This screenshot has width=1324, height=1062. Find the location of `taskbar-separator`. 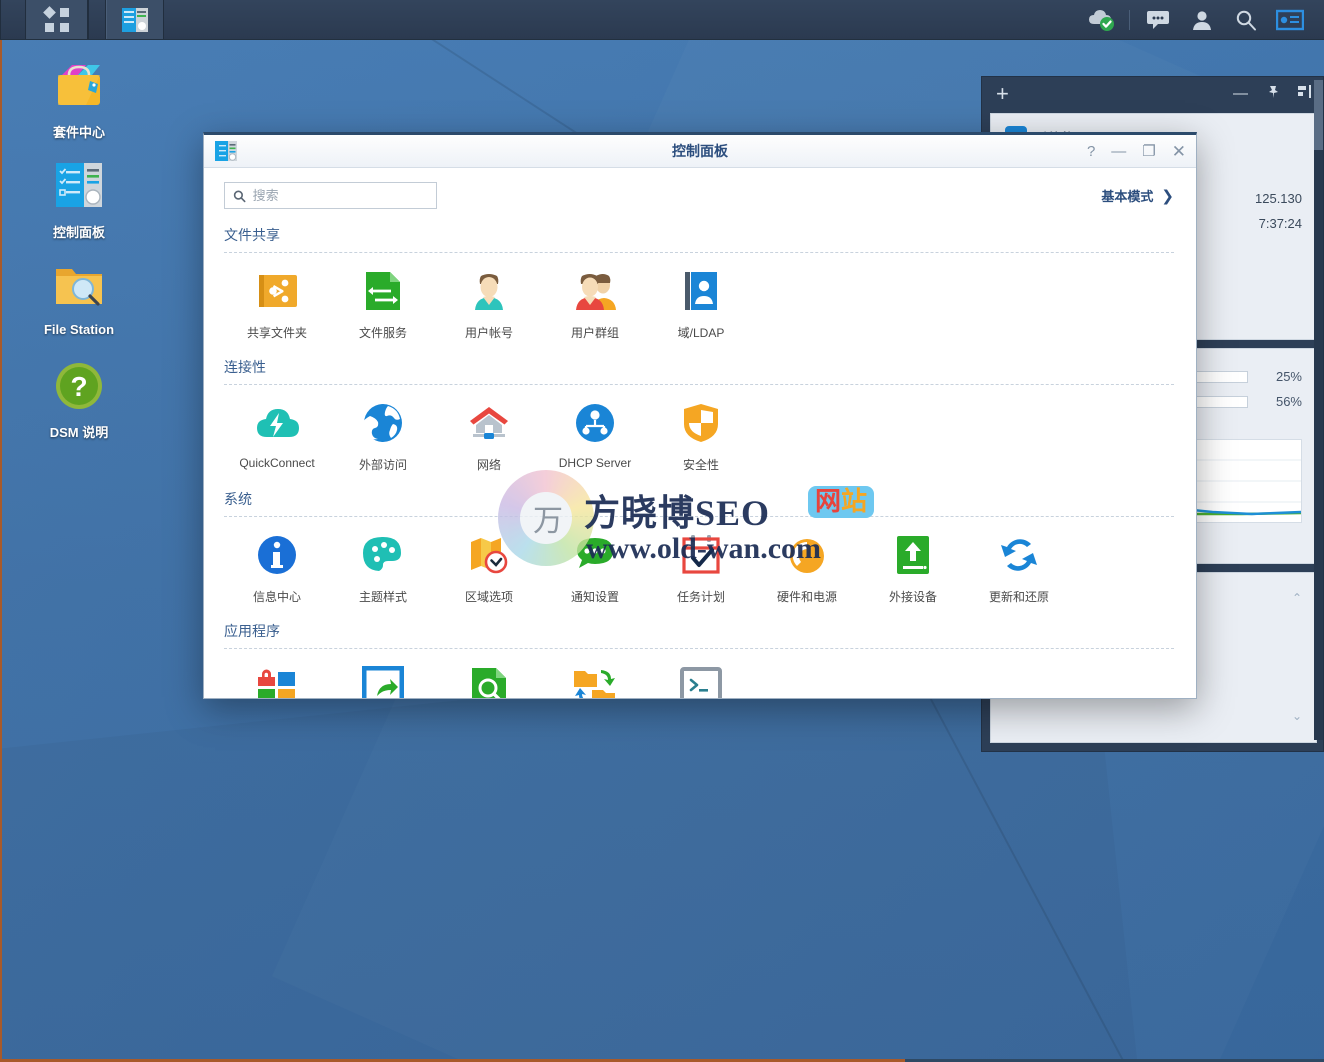

taskbar-separator is located at coordinates (1129, 19).